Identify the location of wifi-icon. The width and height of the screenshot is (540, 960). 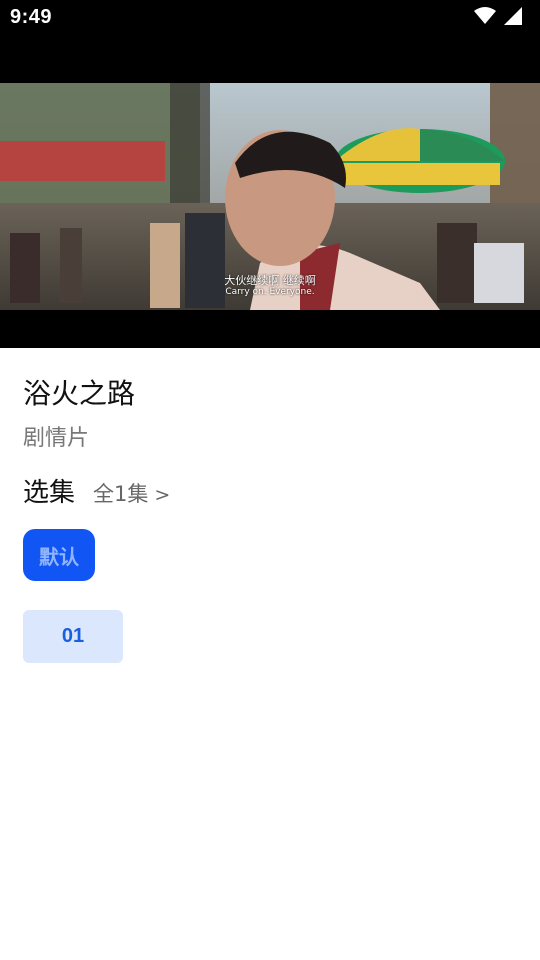
(485, 15).